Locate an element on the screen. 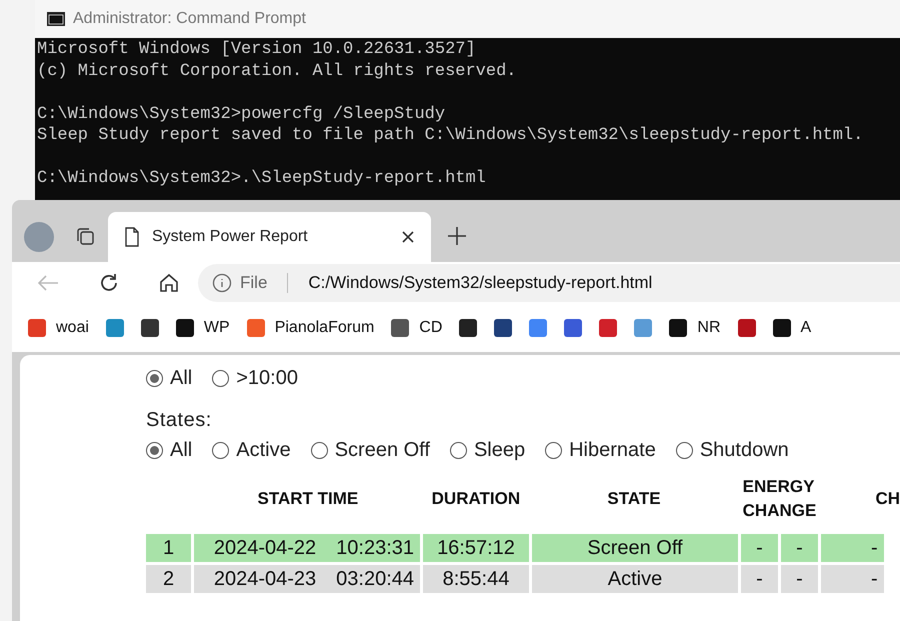 This screenshot has width=900, height=621. bookmark-link: CD is located at coordinates (430, 328).